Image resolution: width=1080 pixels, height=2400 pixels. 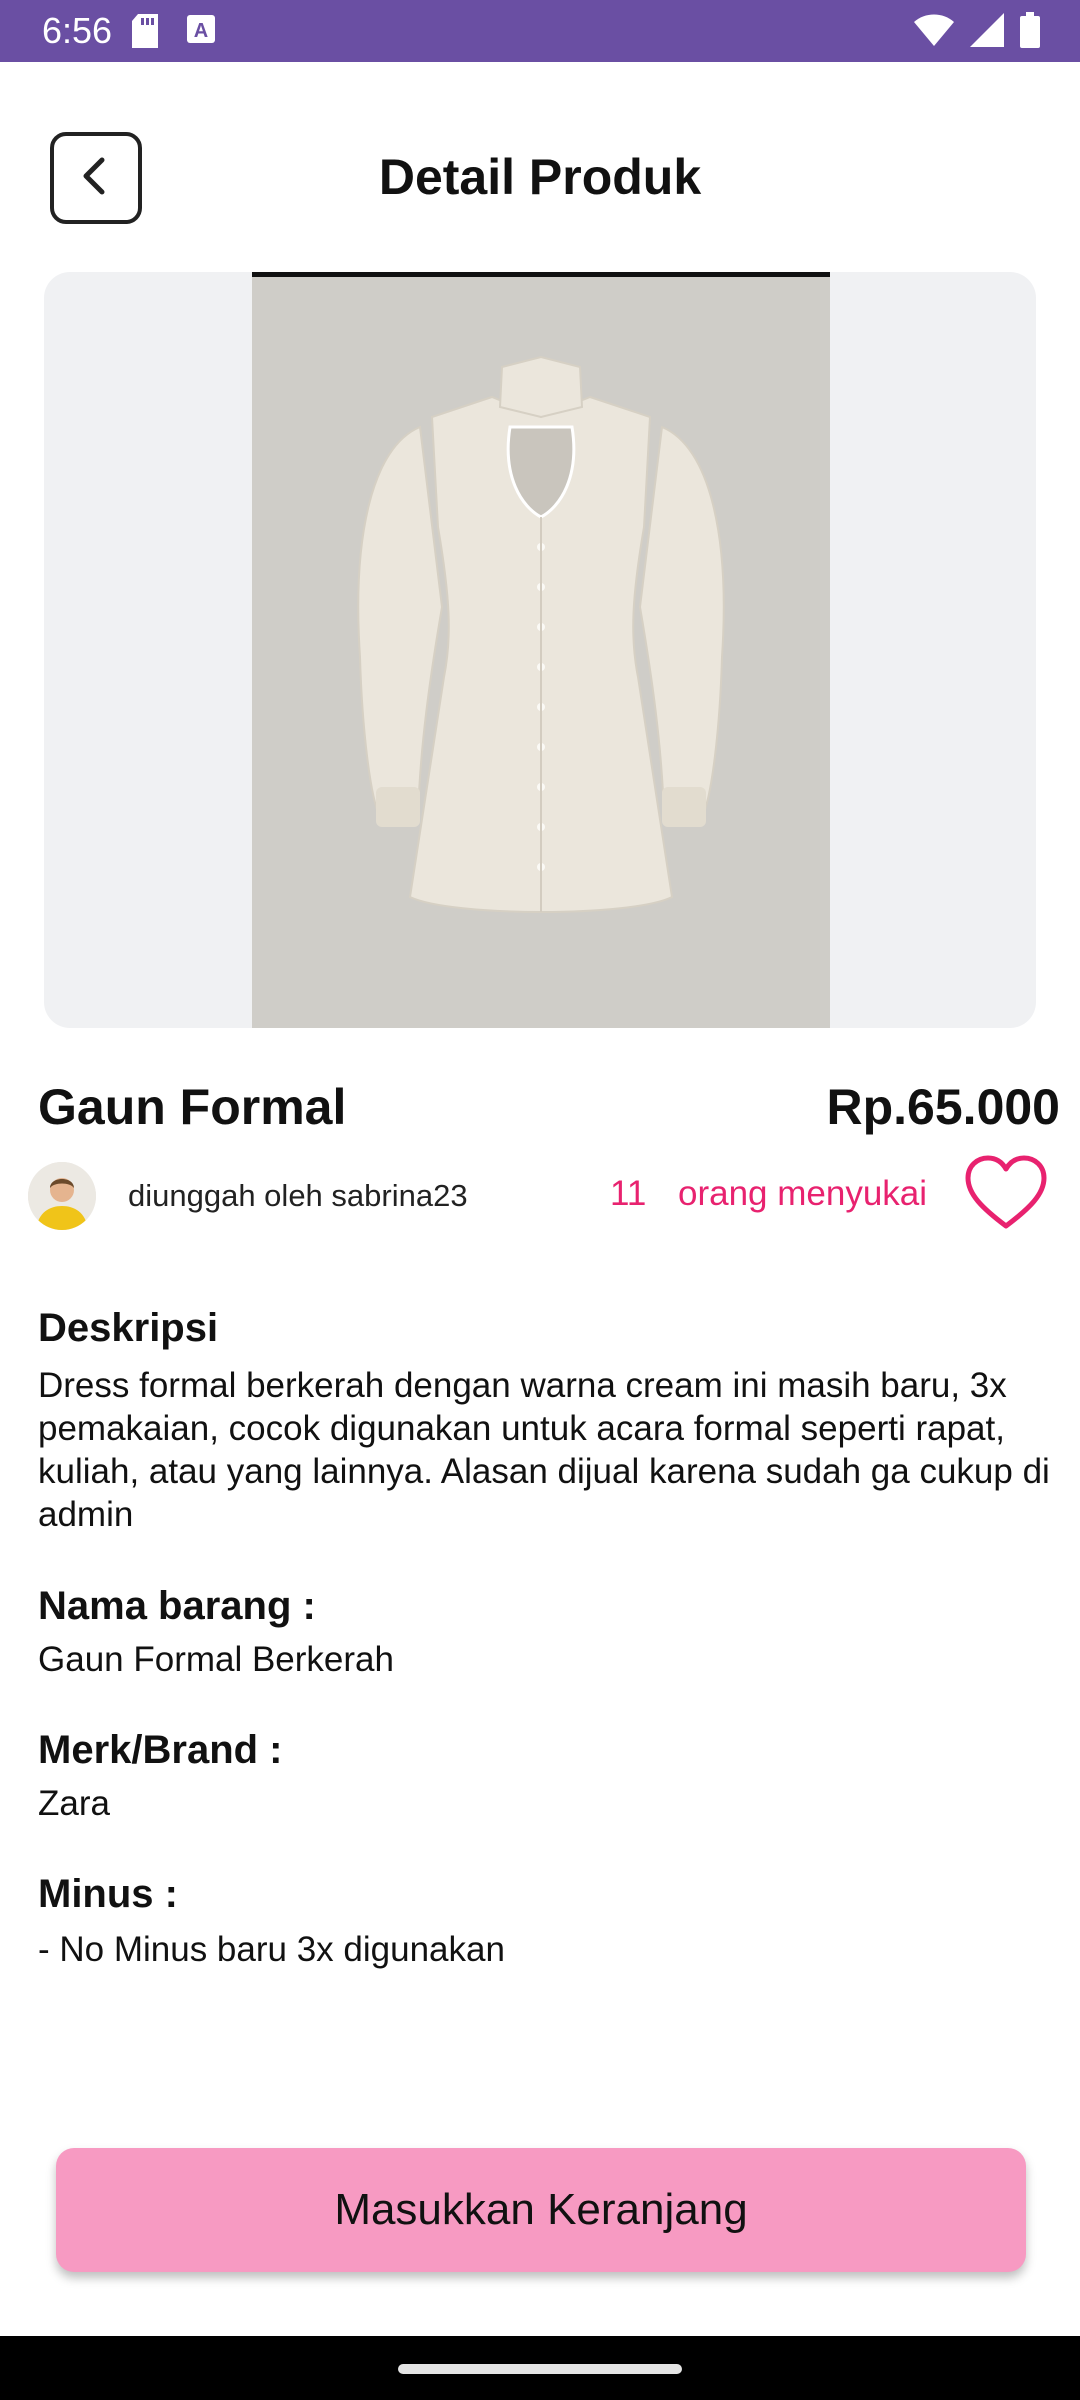 What do you see at coordinates (192, 1107) in the screenshot?
I see `product-name: Gaun Formal` at bounding box center [192, 1107].